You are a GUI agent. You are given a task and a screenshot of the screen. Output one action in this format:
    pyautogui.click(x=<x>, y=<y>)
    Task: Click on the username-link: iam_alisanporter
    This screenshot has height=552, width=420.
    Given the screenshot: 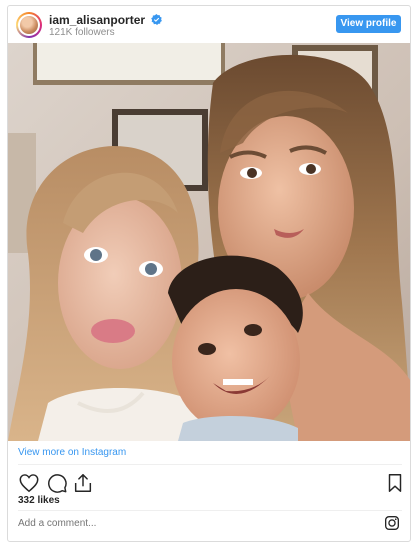 What is the action you would take?
    pyautogui.click(x=106, y=20)
    